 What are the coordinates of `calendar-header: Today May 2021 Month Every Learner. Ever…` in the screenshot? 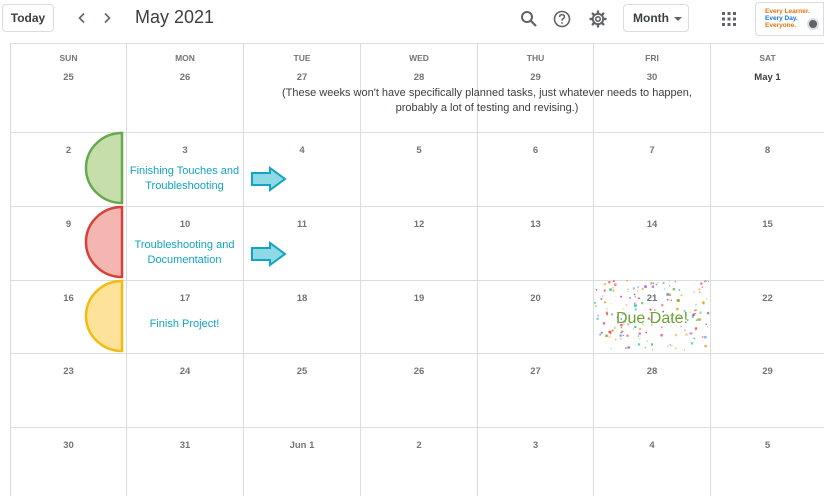 It's located at (412, 19).